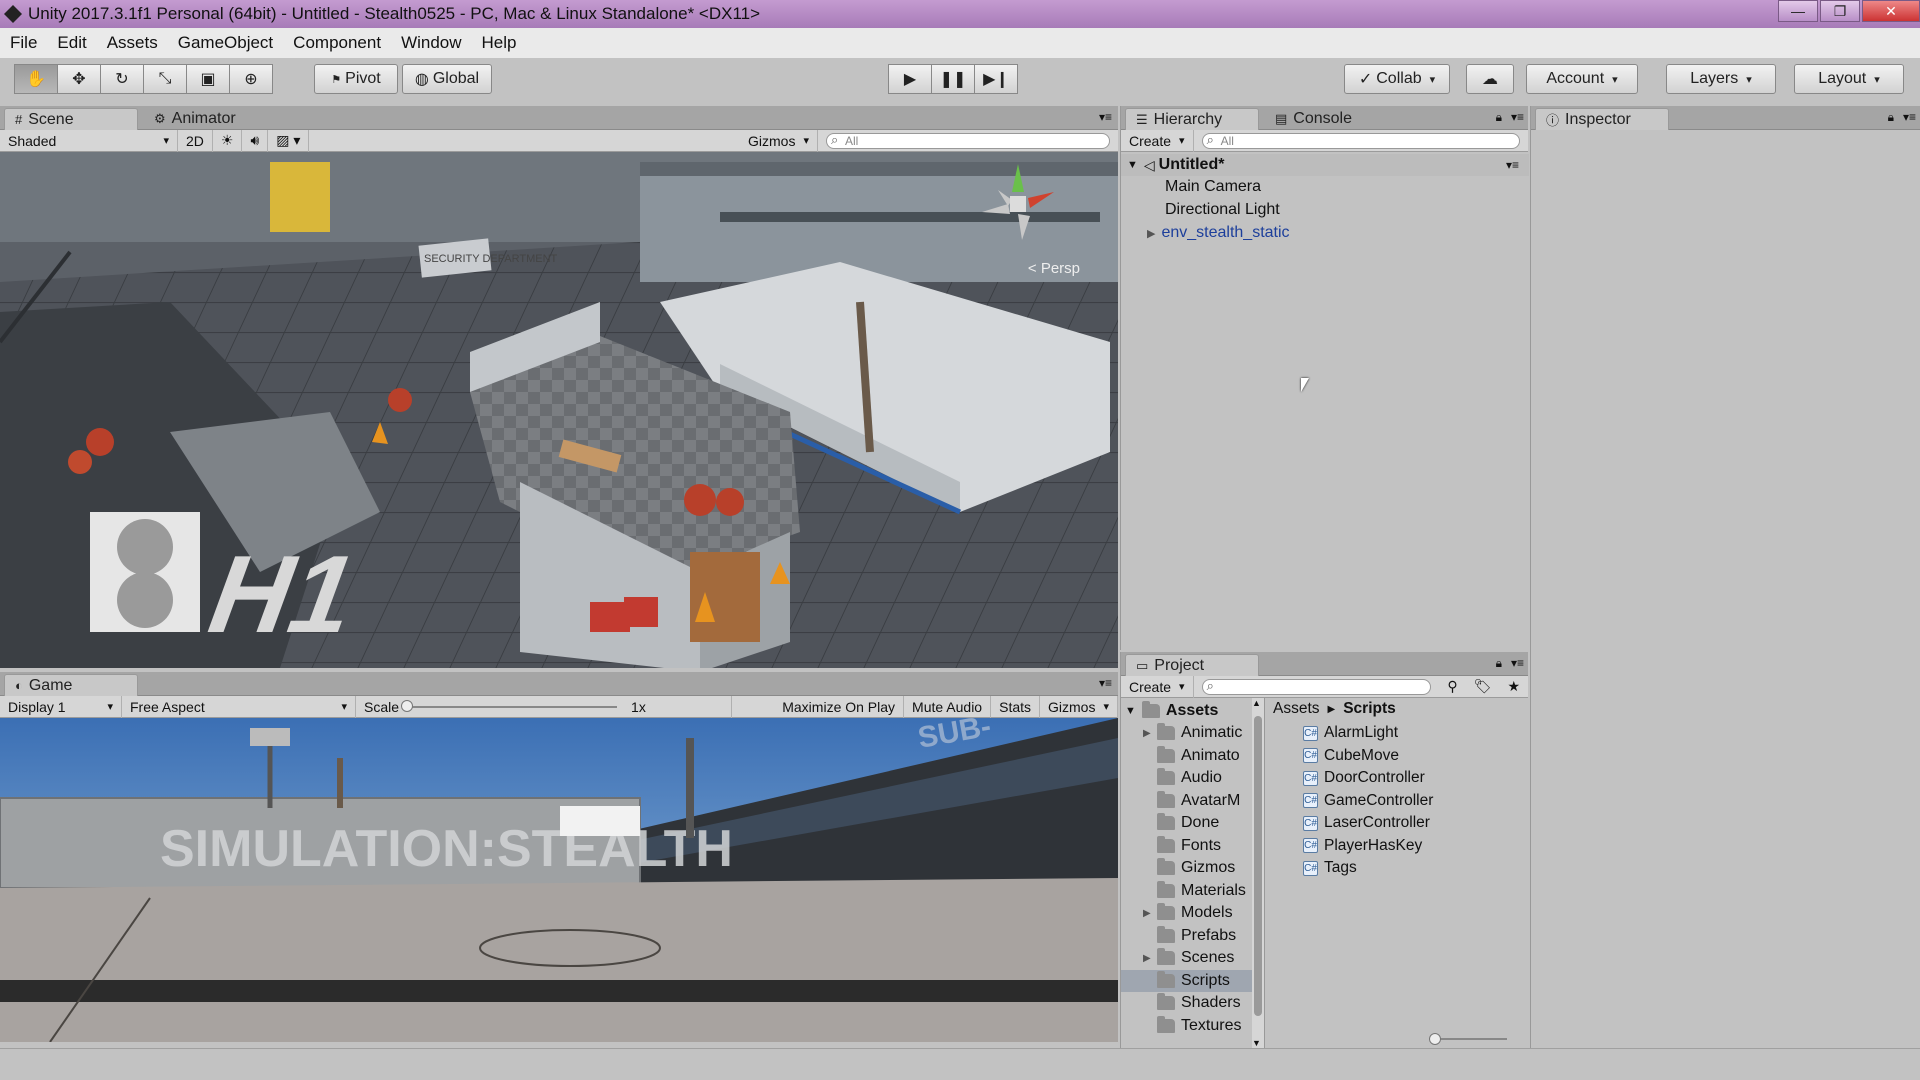  I want to click on rect-tool-icon: ▣, so click(208, 79).